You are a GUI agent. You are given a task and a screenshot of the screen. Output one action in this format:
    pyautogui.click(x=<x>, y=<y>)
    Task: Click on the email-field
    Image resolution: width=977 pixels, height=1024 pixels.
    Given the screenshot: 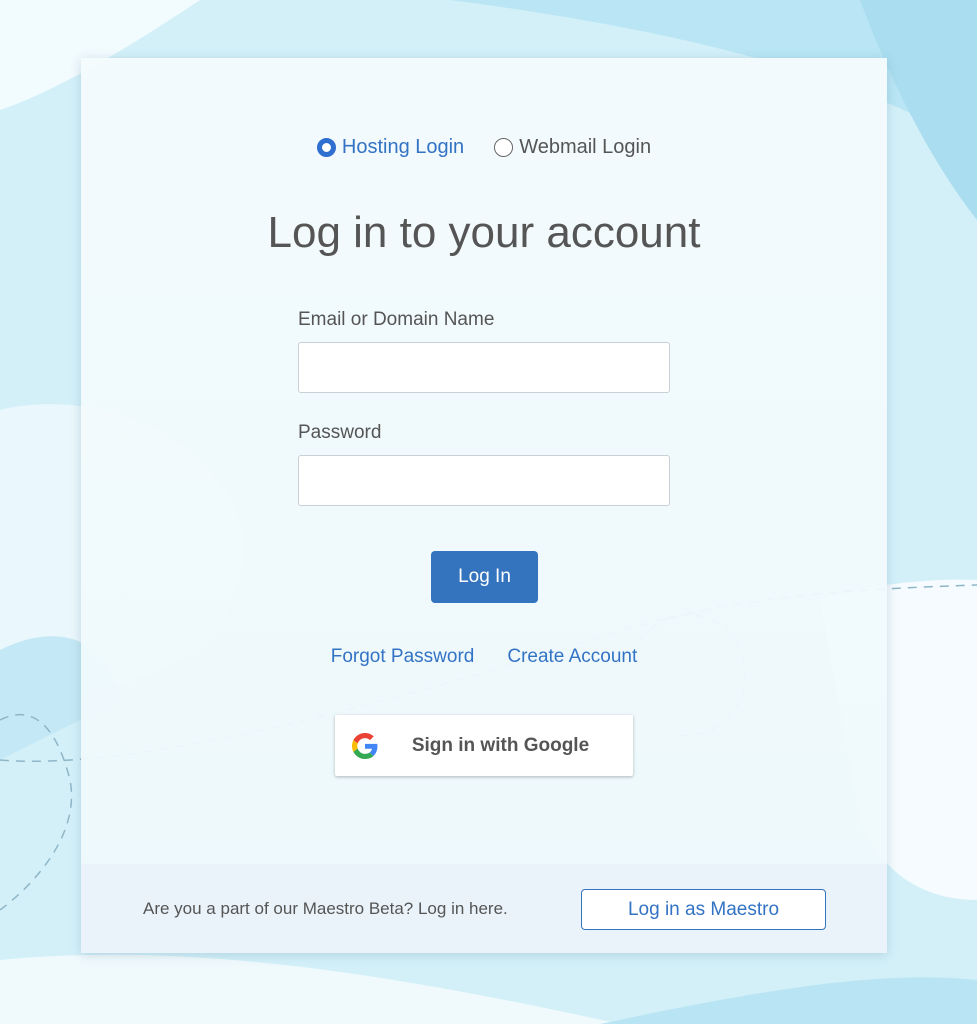 What is the action you would take?
    pyautogui.click(x=484, y=367)
    